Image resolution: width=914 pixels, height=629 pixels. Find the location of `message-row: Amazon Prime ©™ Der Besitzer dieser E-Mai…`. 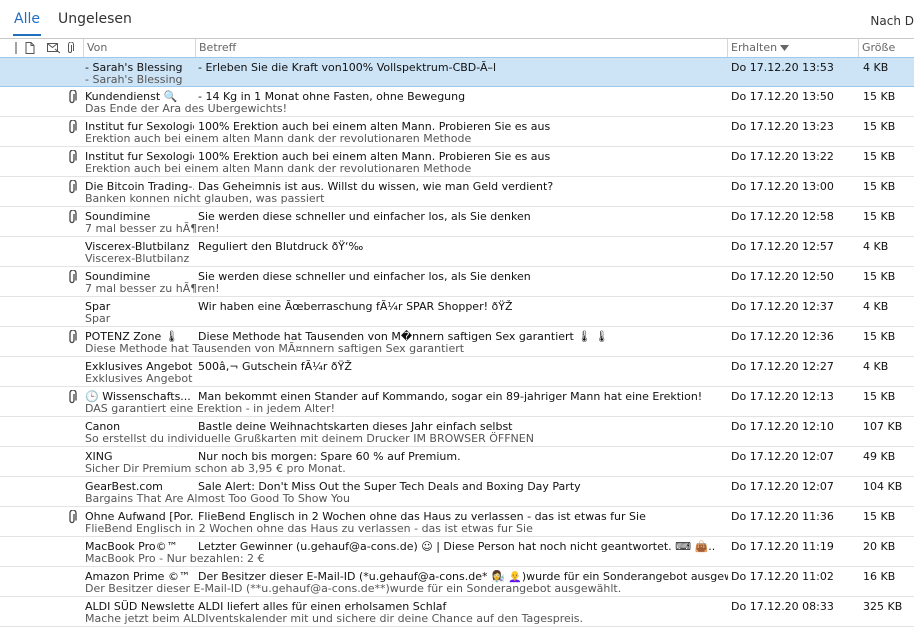

message-row: Amazon Prime ©™ Der Besitzer dieser E-Mai… is located at coordinates (457, 582).